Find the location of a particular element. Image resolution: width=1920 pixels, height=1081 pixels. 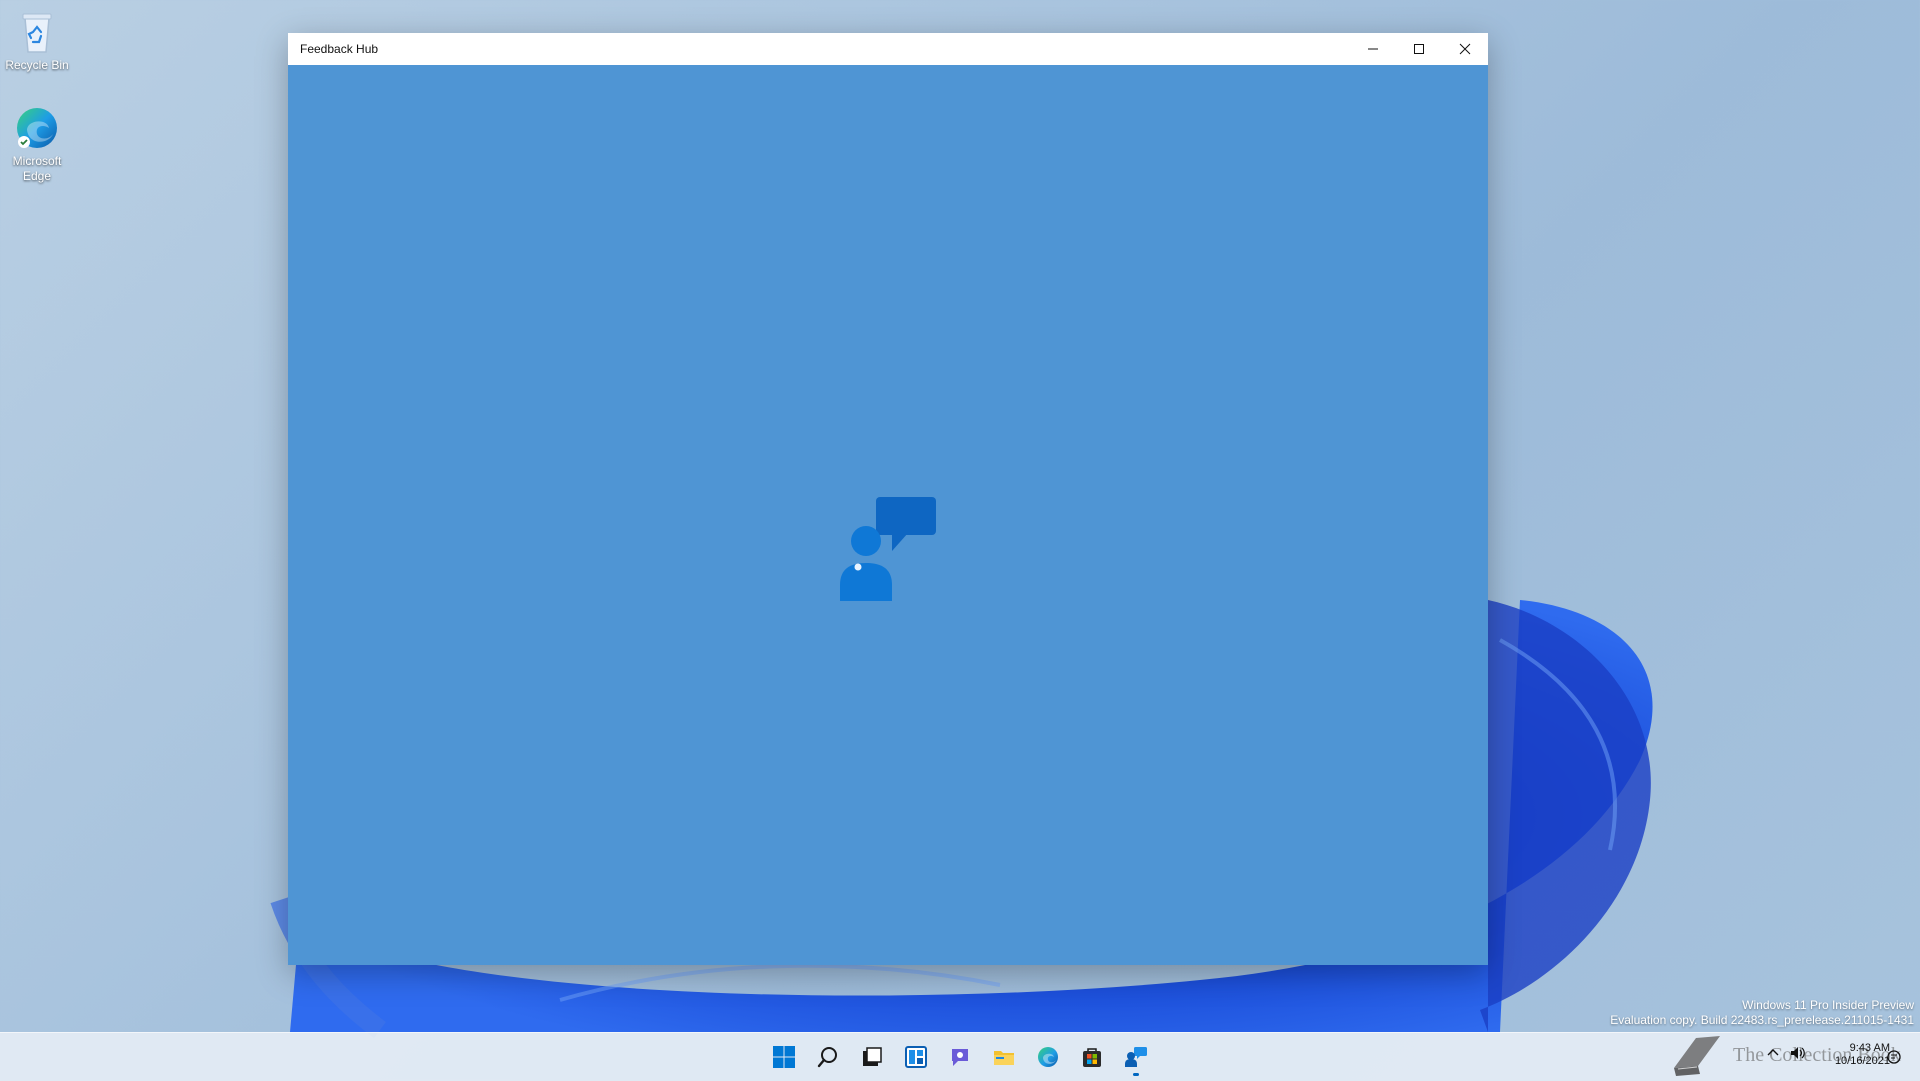

desktop-icon-label: Recycle Bin is located at coordinates (37, 65).